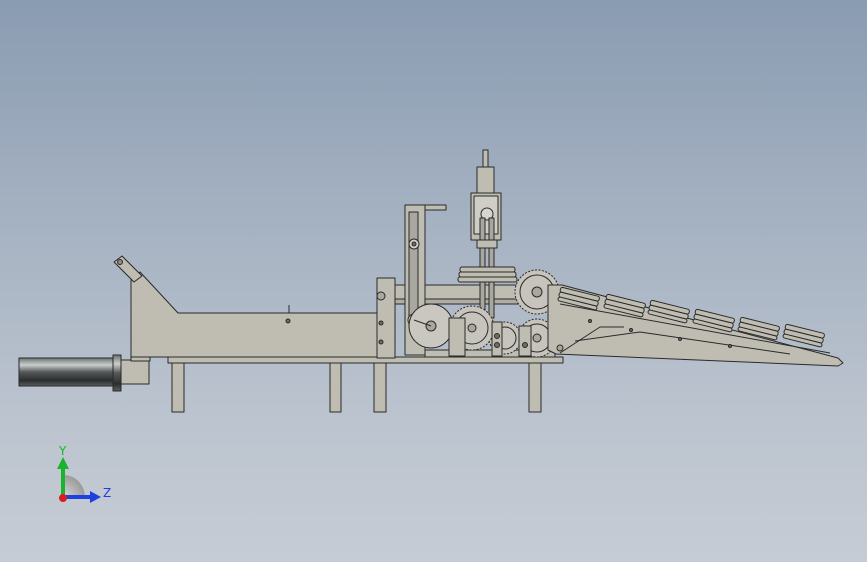 This screenshot has width=867, height=562. Describe the element at coordinates (365, 360) in the screenshot. I see `base-beam` at that location.